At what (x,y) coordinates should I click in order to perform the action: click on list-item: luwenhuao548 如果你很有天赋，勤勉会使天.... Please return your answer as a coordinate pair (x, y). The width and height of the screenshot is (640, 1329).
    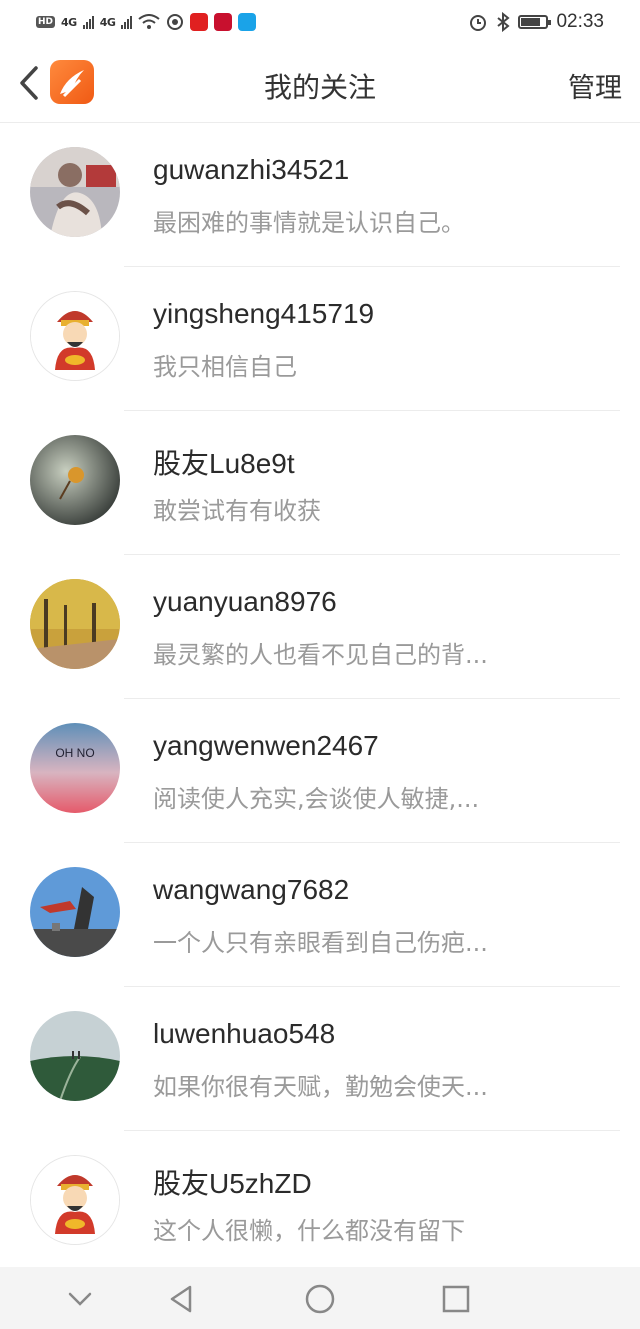
    Looking at the image, I should click on (320, 1059).